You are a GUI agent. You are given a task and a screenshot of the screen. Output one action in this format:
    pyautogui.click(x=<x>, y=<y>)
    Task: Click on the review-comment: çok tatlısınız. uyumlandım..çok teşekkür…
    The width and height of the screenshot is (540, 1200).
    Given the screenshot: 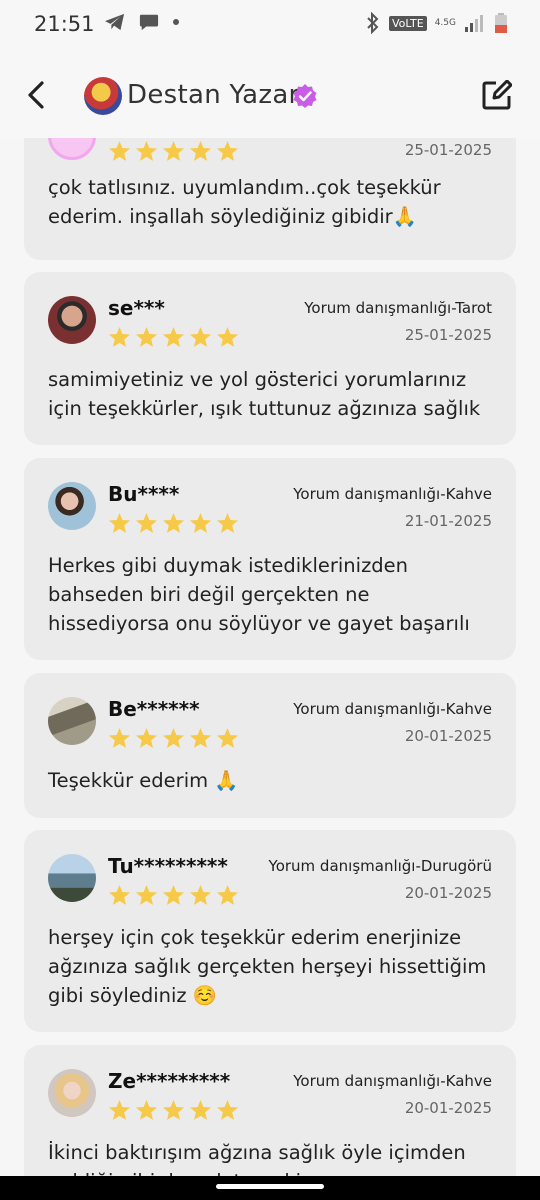 What is the action you would take?
    pyautogui.click(x=244, y=202)
    